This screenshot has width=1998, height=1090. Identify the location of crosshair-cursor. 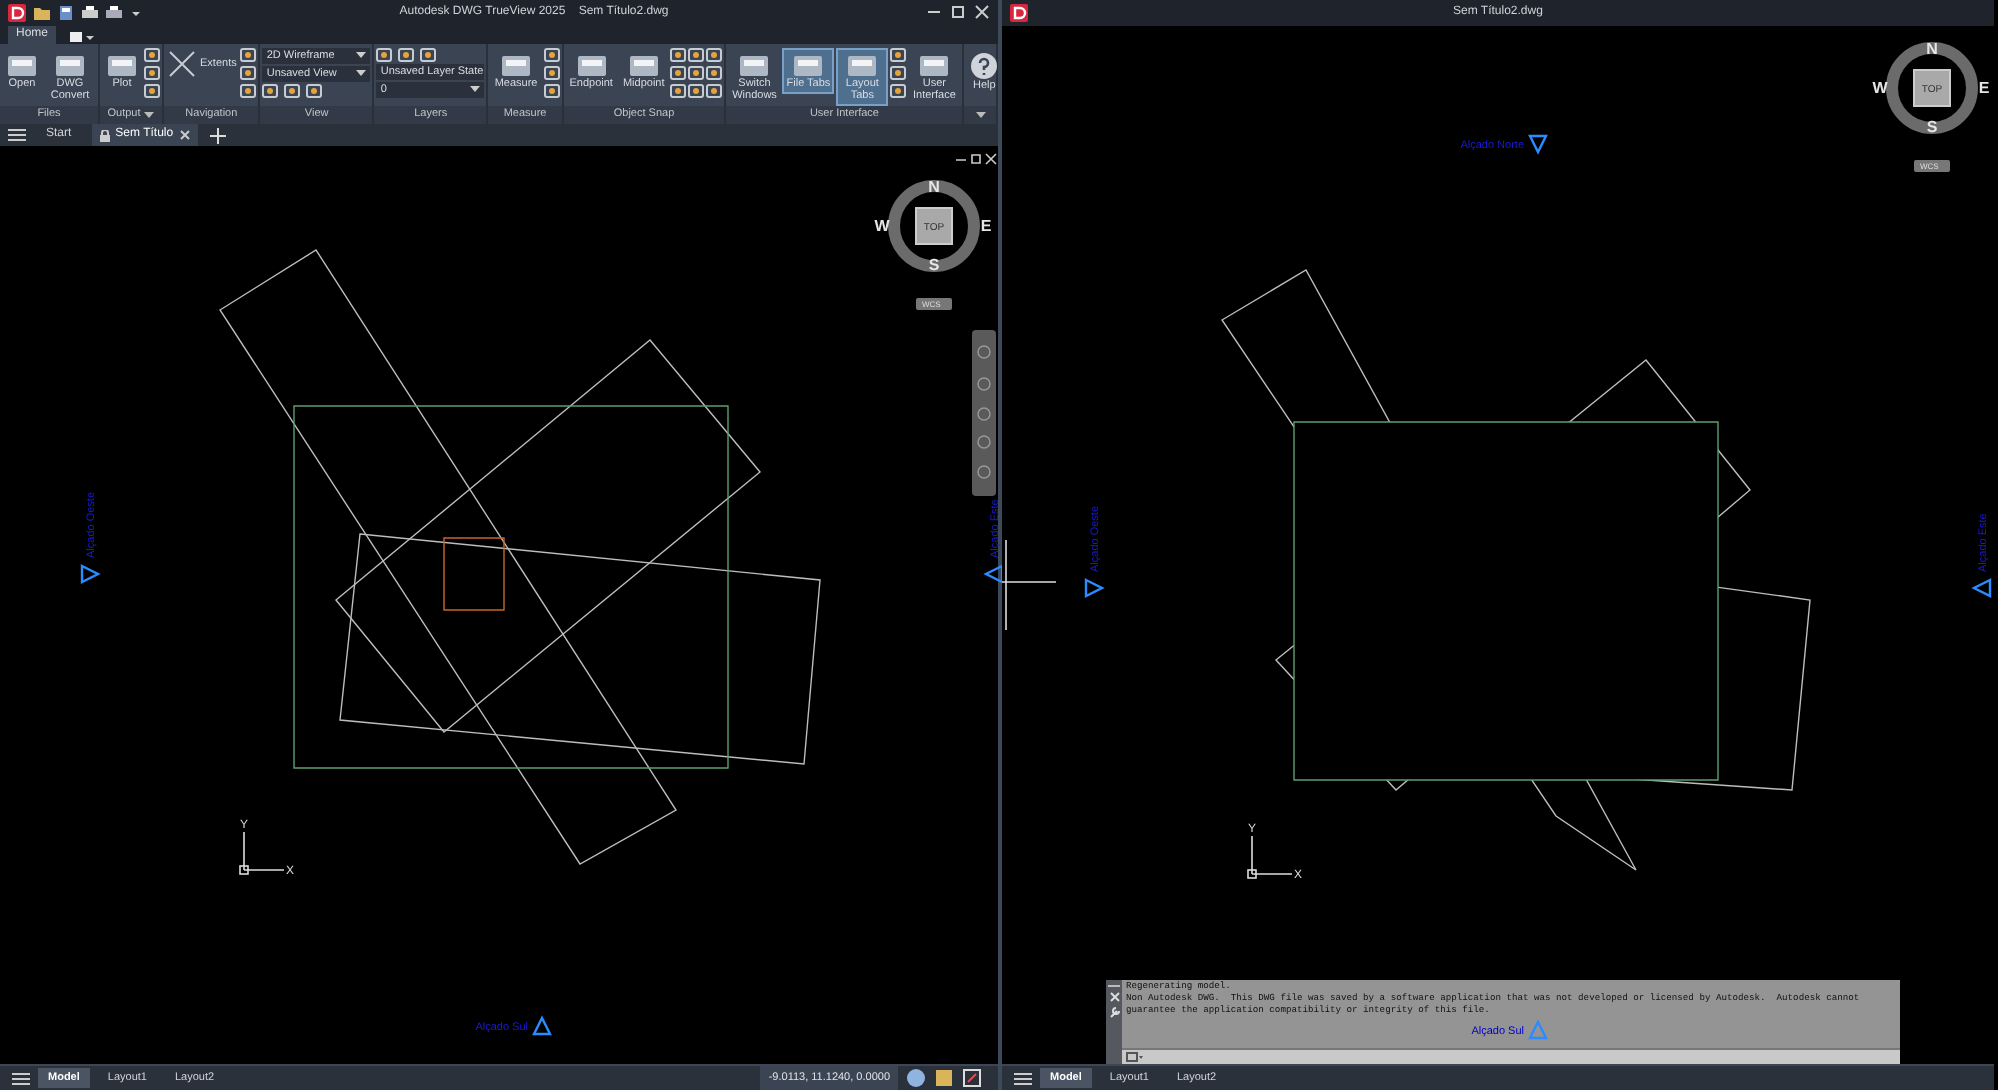
(1029, 585).